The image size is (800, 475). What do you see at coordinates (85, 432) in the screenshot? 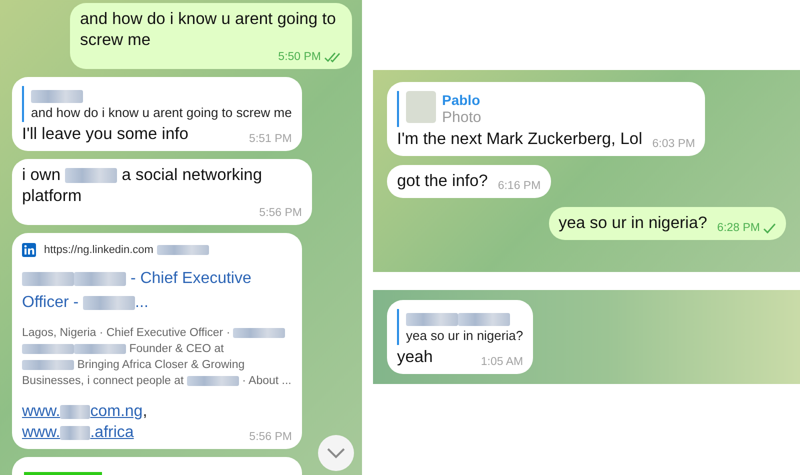
I see `website-link: www. .africa` at bounding box center [85, 432].